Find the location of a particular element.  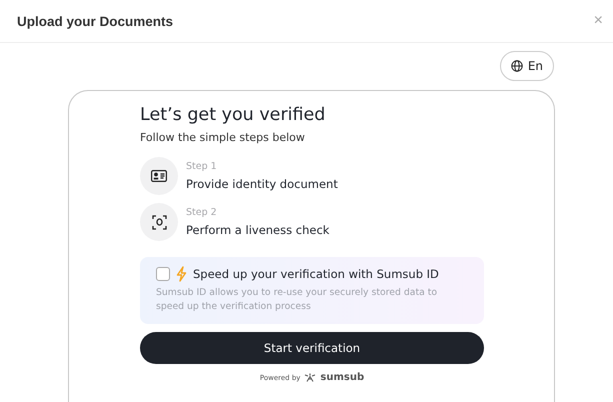

heading: Let’s get you verified is located at coordinates (233, 115).